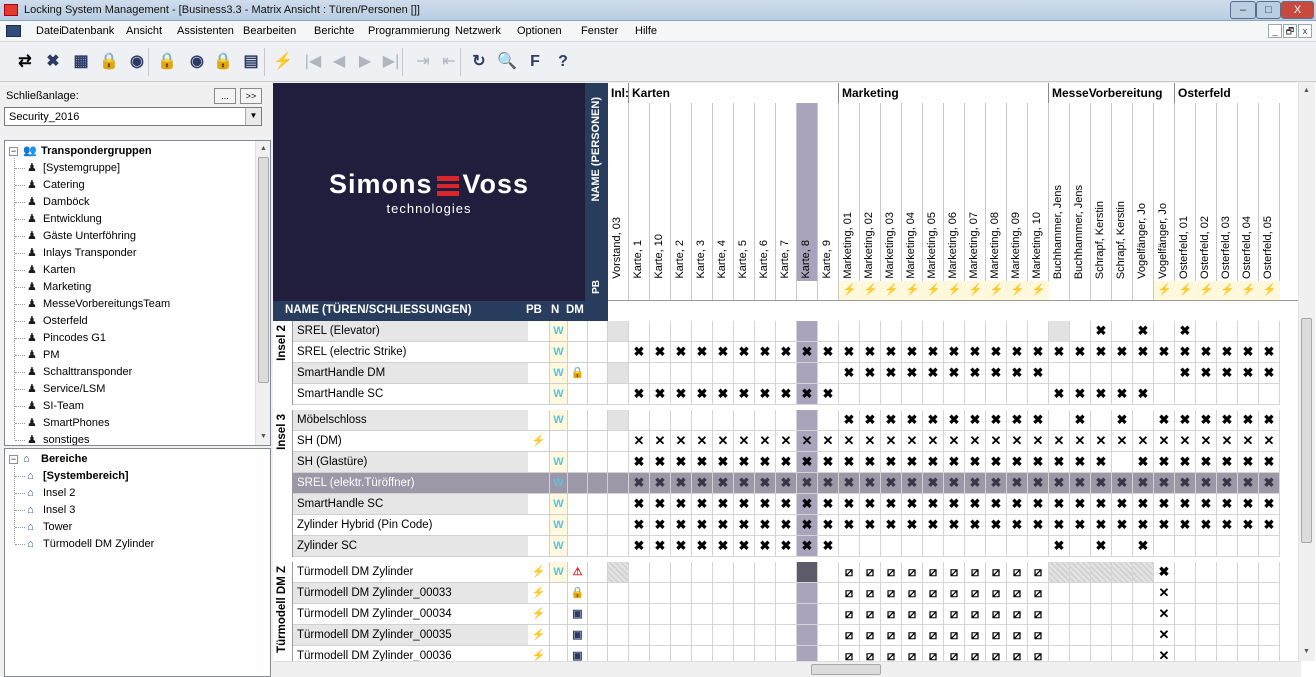  What do you see at coordinates (1142, 241) in the screenshot?
I see `column-person-name: Vogelfänger, Jo` at bounding box center [1142, 241].